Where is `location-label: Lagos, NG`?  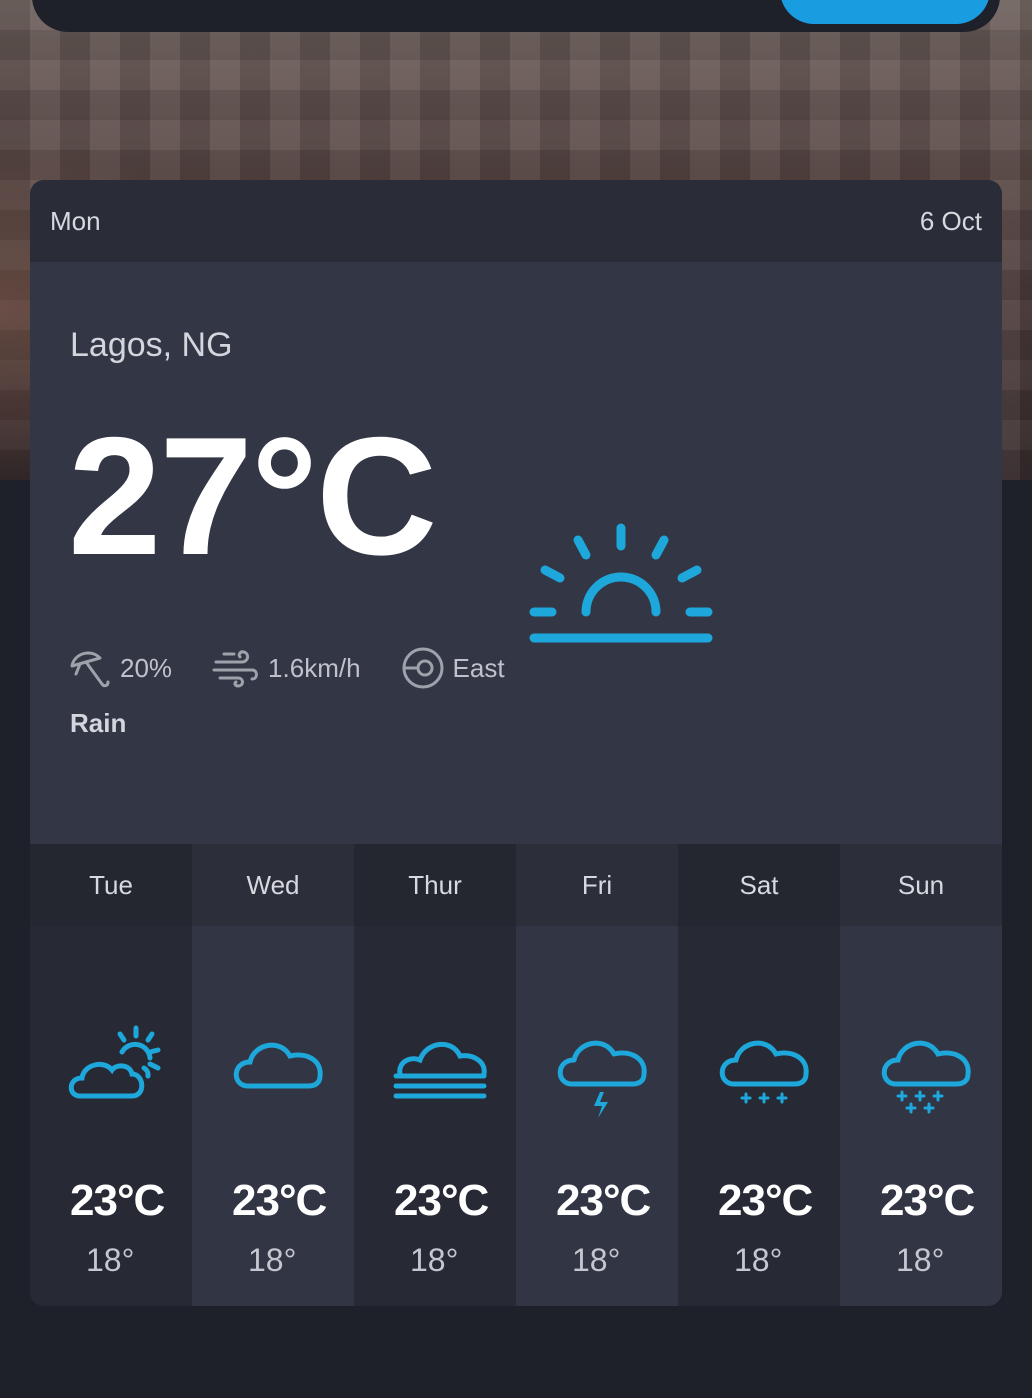 location-label: Lagos, NG is located at coordinates (151, 345).